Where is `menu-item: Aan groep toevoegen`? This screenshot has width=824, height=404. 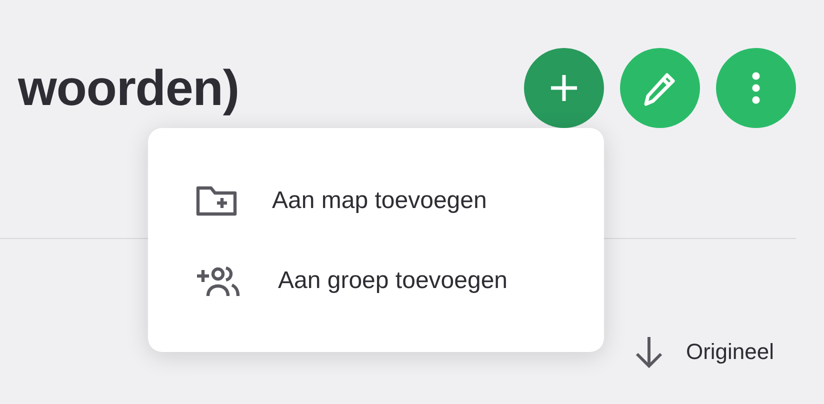 menu-item: Aan groep toevoegen is located at coordinates (376, 281).